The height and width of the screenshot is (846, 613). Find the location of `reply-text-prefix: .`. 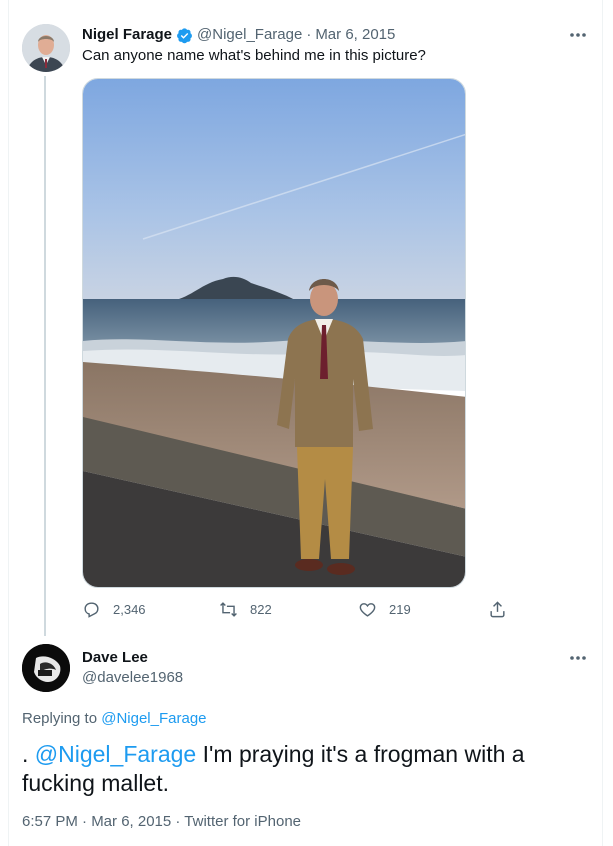

reply-text-prefix: . is located at coordinates (25, 754).